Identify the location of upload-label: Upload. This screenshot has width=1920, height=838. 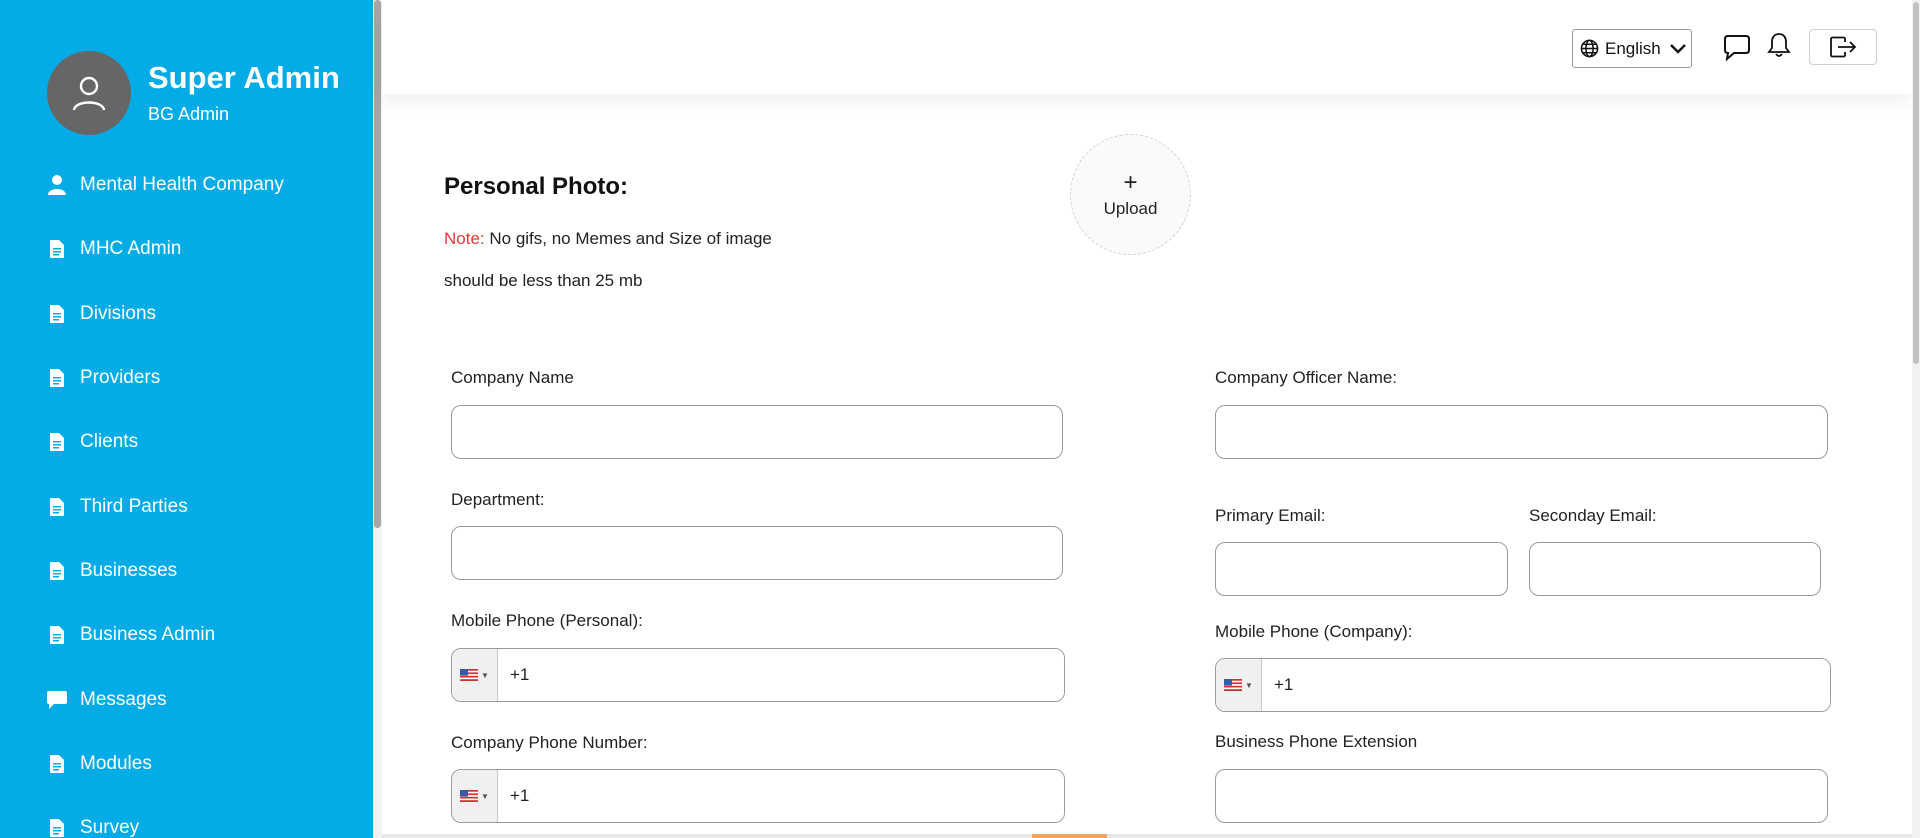
(1130, 208).